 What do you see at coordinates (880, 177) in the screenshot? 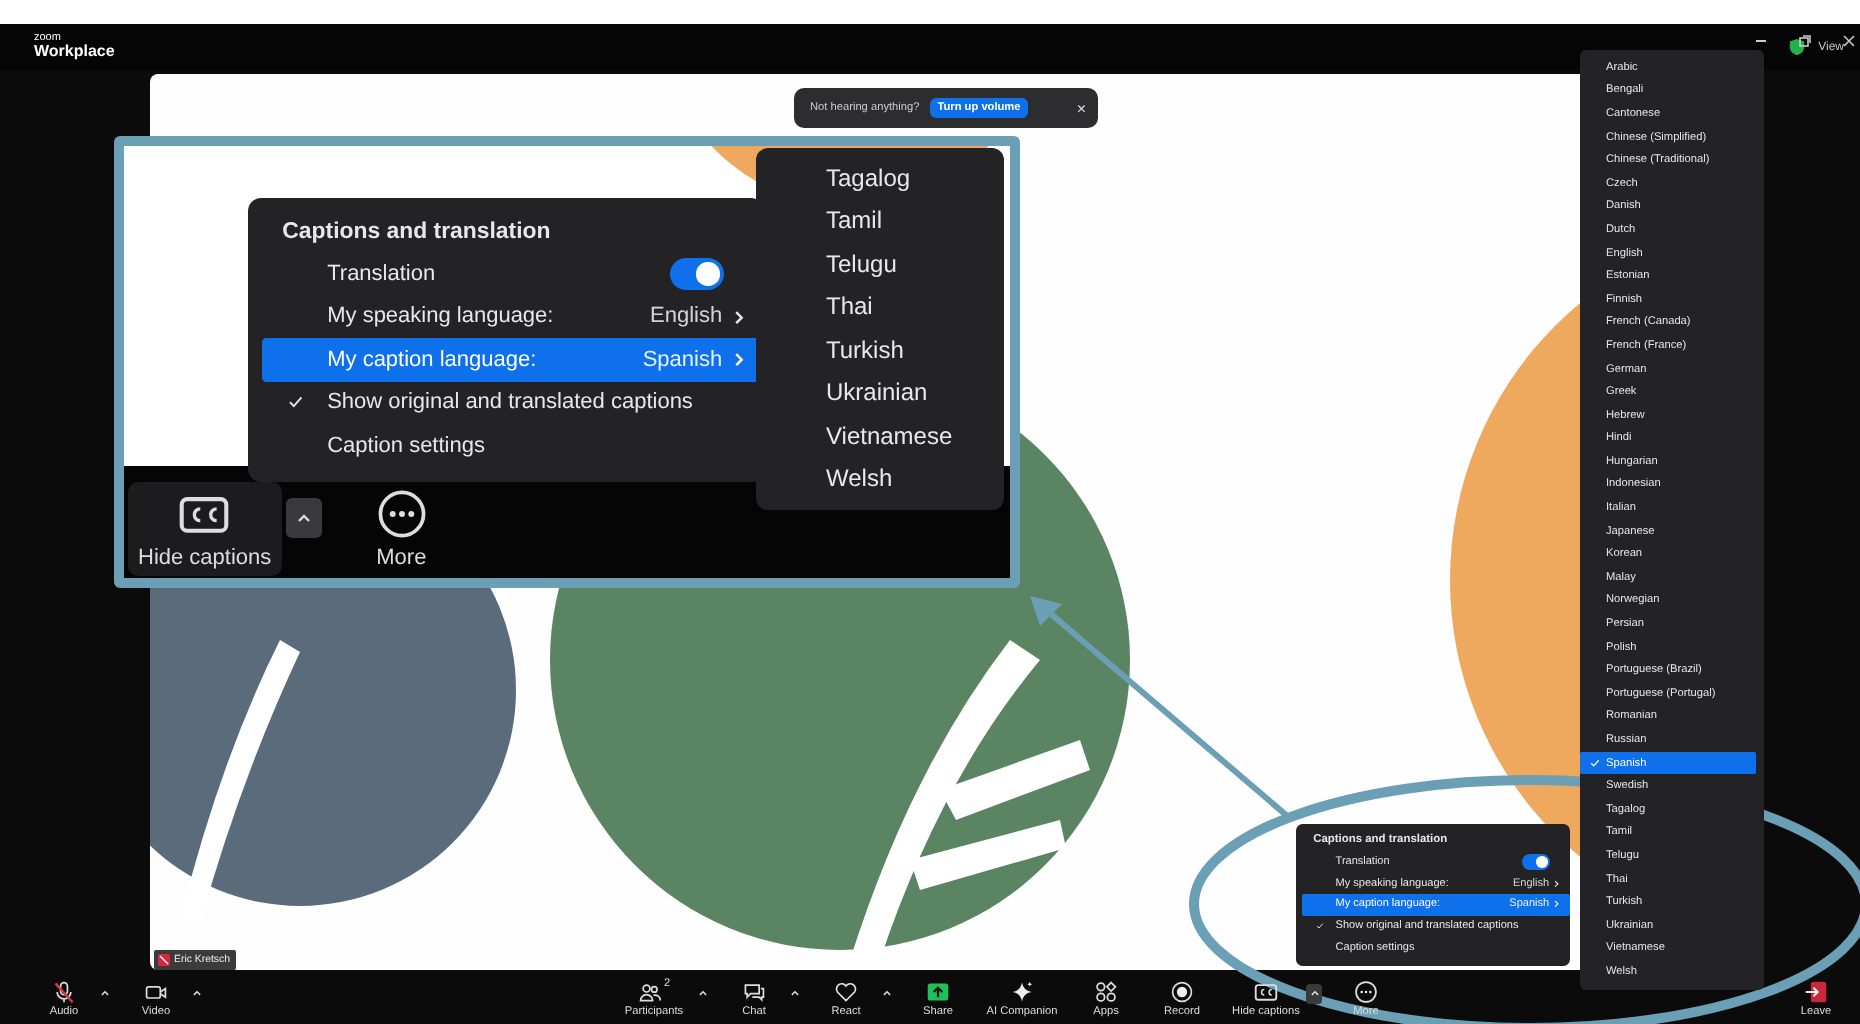
I see `language-option: Tagalog` at bounding box center [880, 177].